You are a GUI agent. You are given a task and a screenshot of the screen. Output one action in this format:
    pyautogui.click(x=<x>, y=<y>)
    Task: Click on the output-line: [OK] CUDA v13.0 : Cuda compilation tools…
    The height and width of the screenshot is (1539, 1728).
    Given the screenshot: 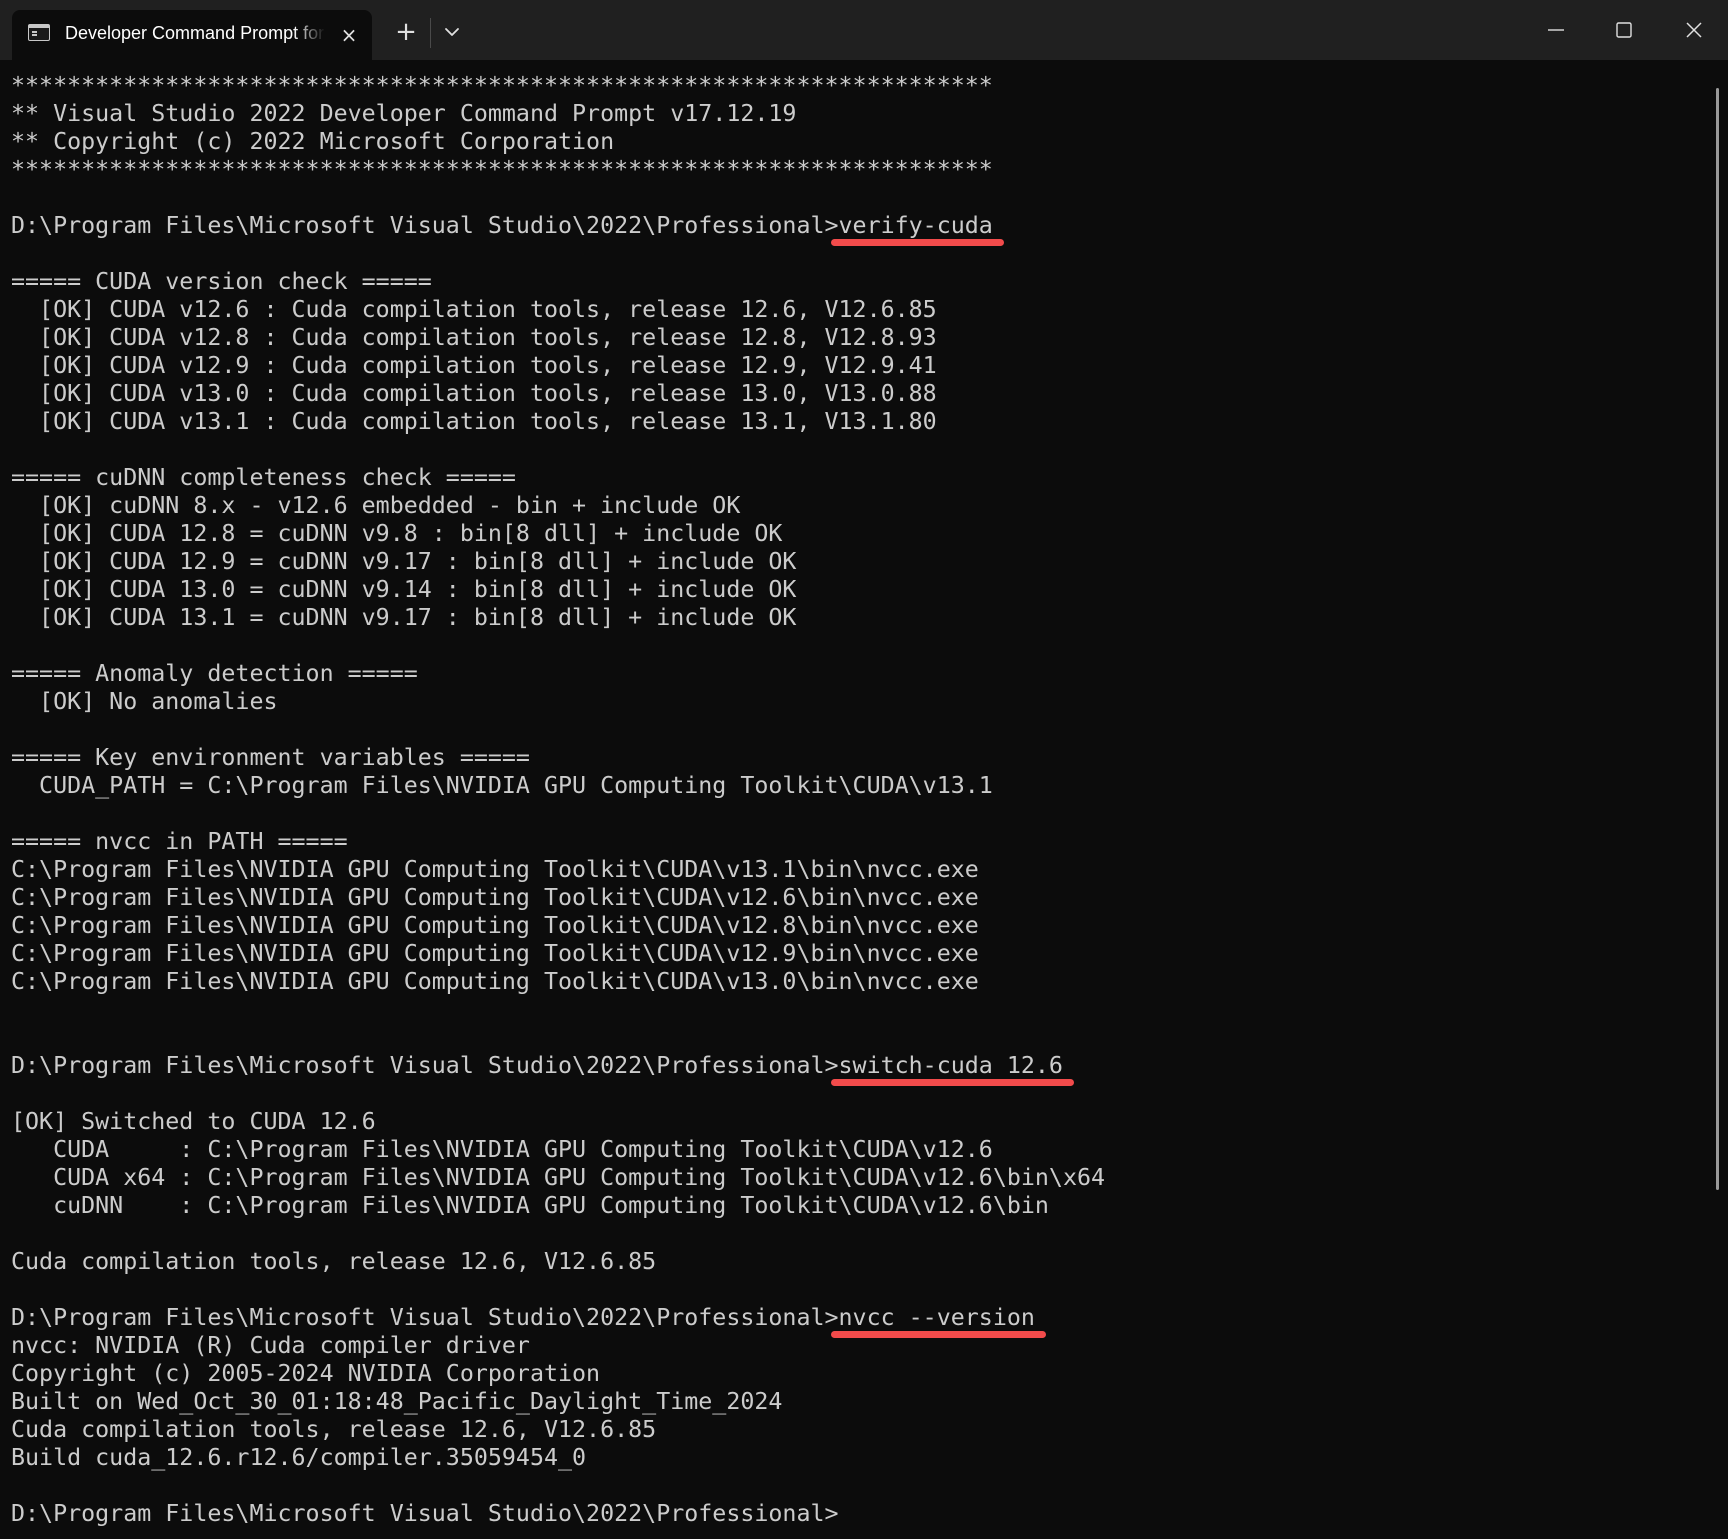 What is the action you would take?
    pyautogui.click(x=474, y=393)
    